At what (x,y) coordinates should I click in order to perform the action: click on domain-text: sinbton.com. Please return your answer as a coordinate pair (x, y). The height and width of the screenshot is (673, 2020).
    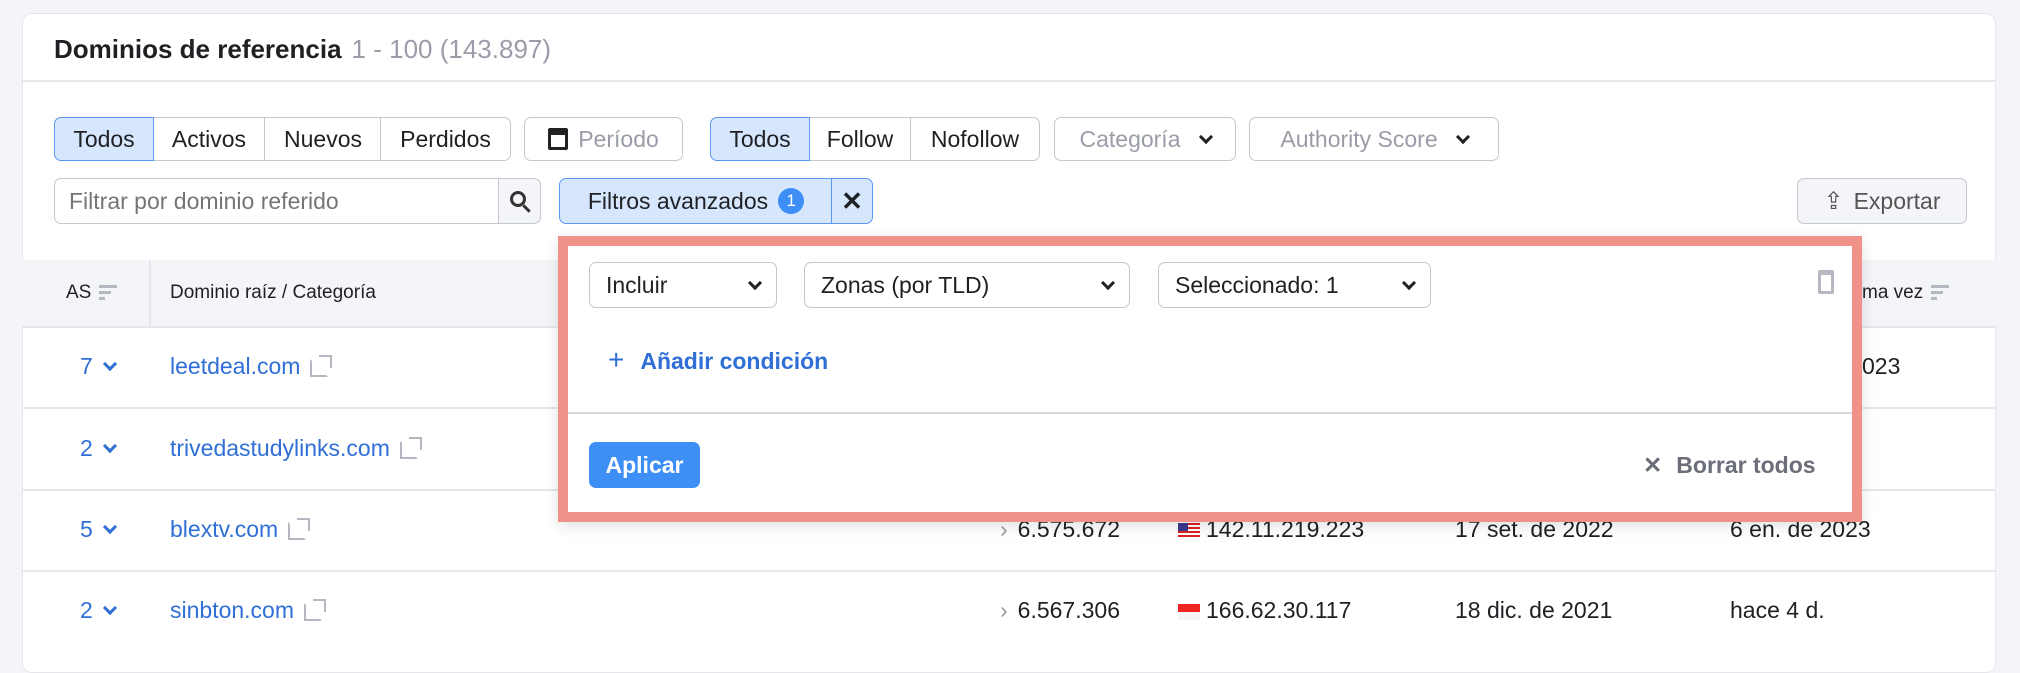
    Looking at the image, I should click on (232, 610).